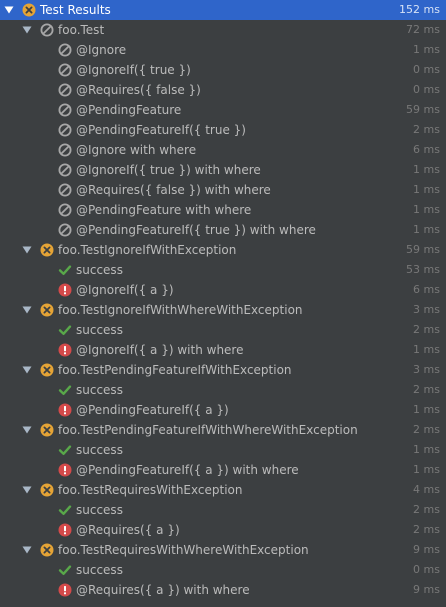  I want to click on test-class-row: foo.TestRequiresWithException 4 ms, so click(223, 490).